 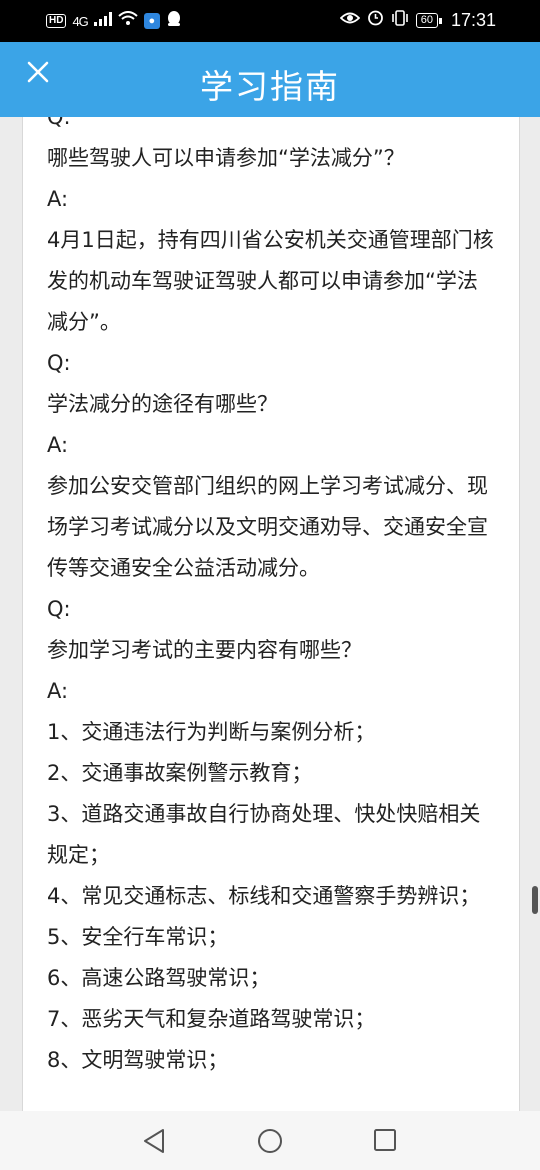 What do you see at coordinates (102, 21) in the screenshot?
I see `signal-icon` at bounding box center [102, 21].